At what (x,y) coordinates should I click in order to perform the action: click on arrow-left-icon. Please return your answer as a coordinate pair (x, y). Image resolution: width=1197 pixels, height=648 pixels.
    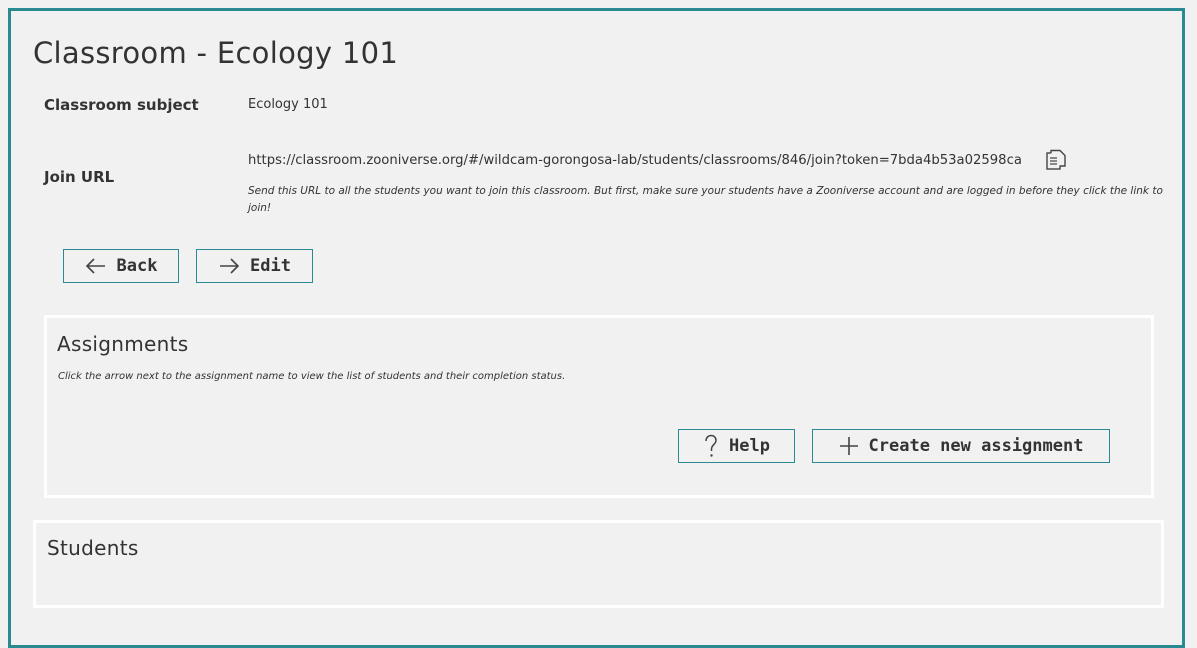
    Looking at the image, I should click on (96, 266).